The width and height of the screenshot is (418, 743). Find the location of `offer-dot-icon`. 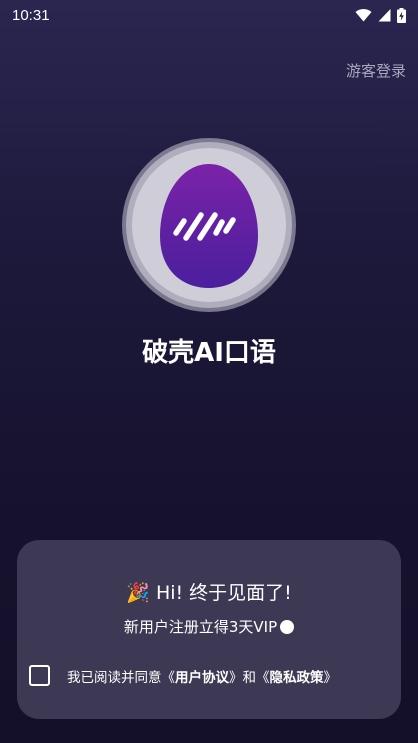

offer-dot-icon is located at coordinates (287, 627).